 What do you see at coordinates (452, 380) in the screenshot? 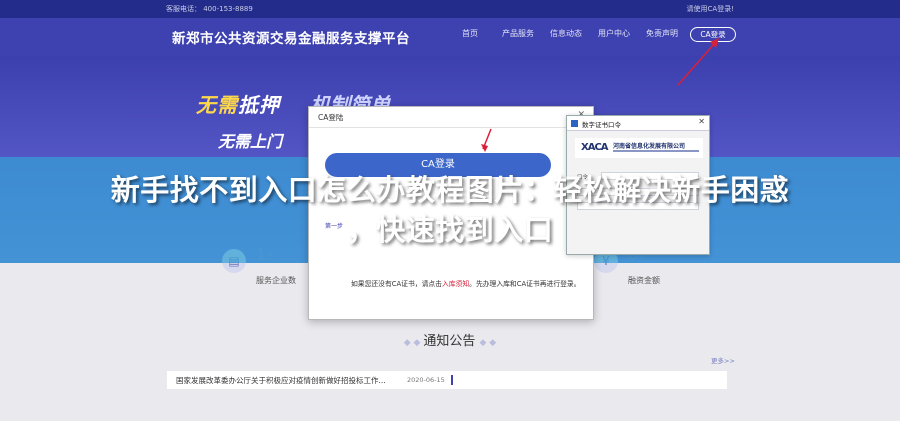
I see `notice-marker` at bounding box center [452, 380].